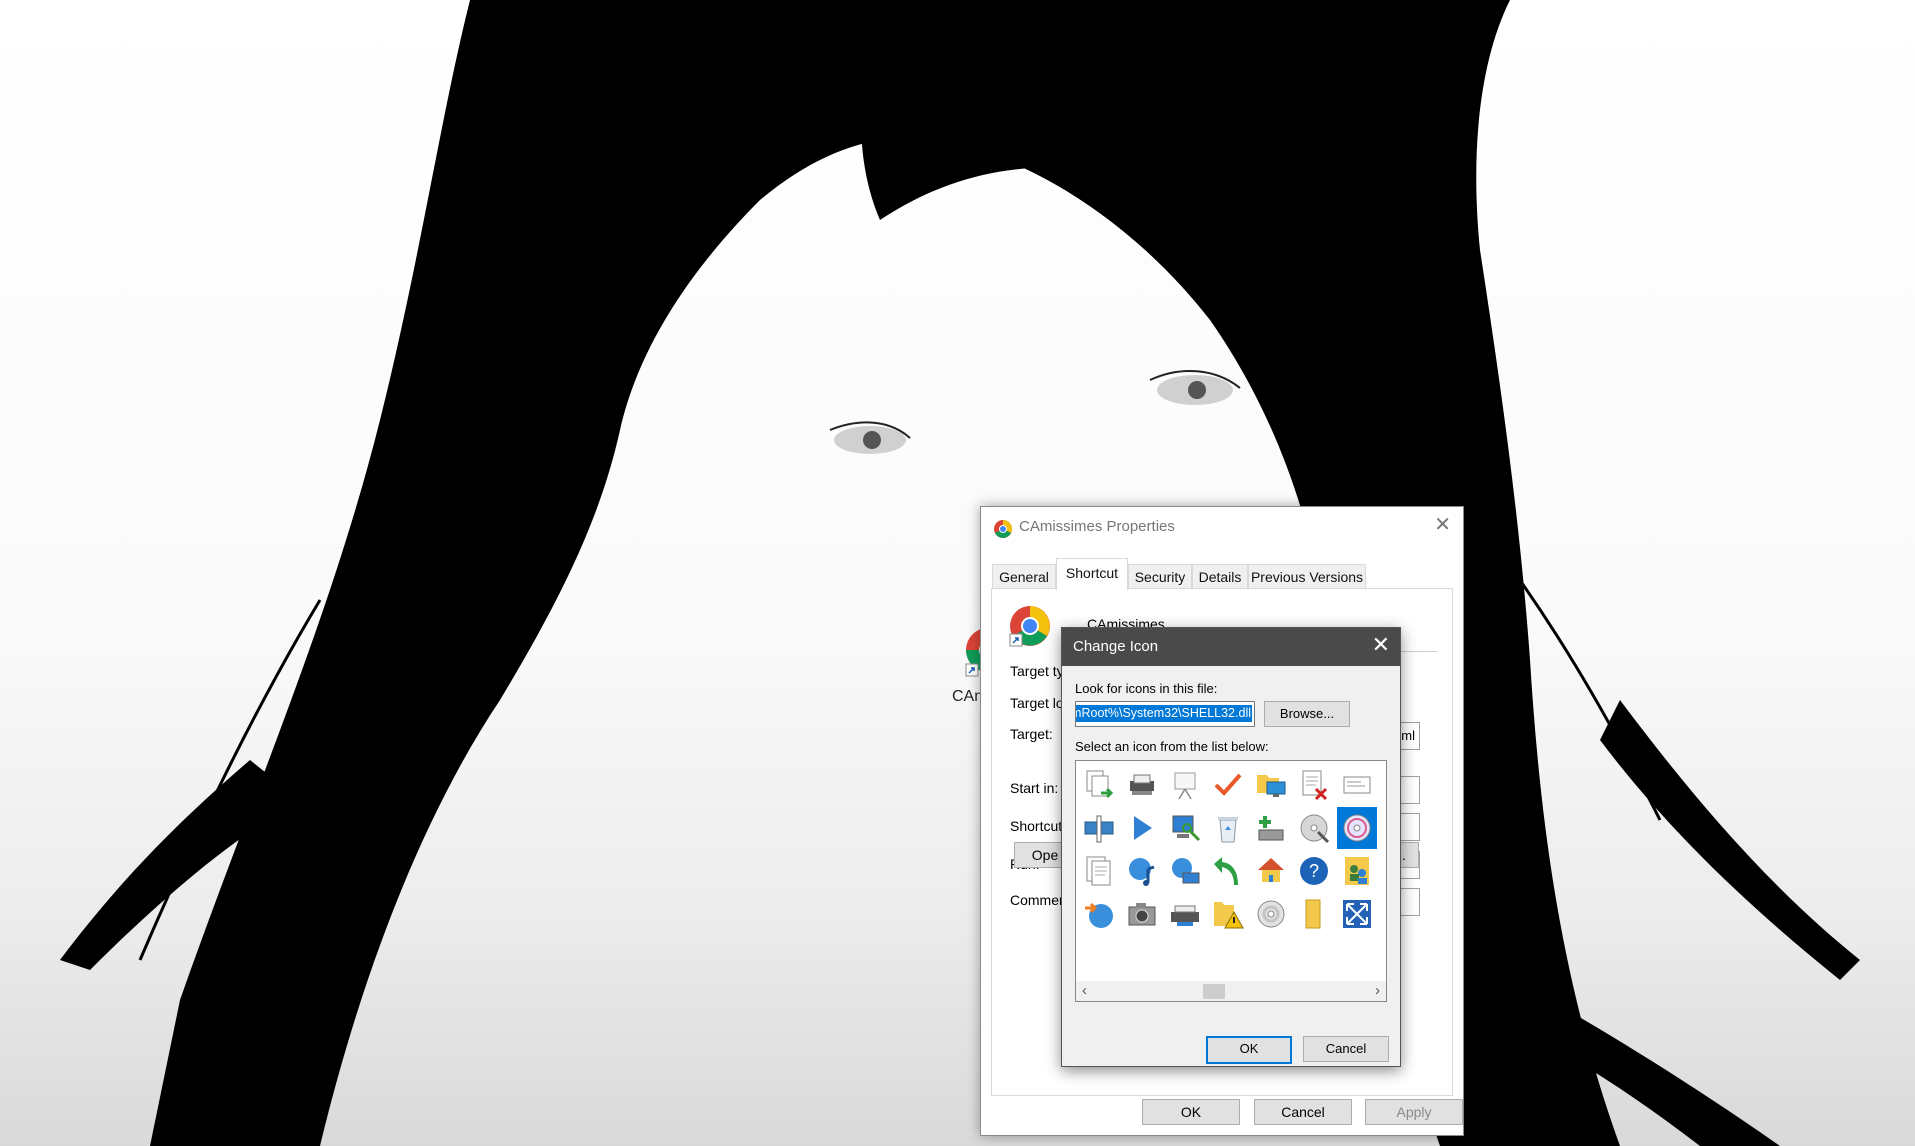 The width and height of the screenshot is (1915, 1146). I want to click on chrome-icon, so click(1003, 529).